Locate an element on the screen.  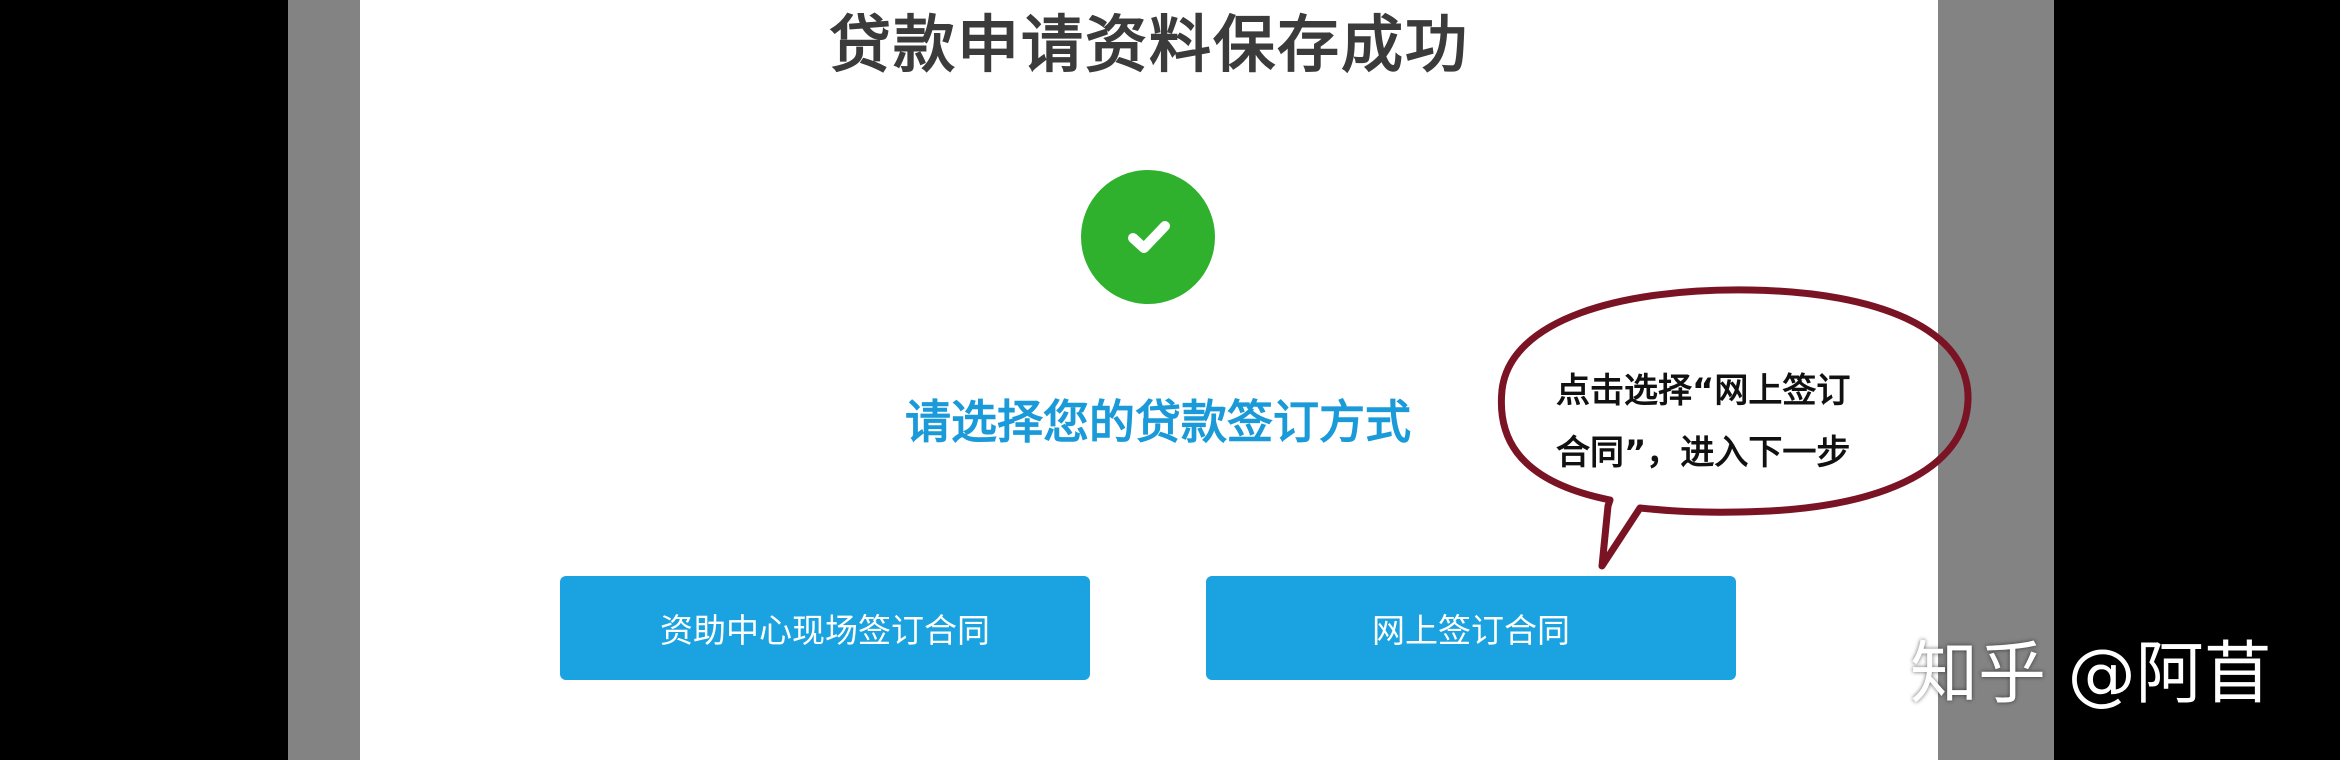
signing-method-prompt: 请选择您的贷款签订方式 is located at coordinates (1158, 422).